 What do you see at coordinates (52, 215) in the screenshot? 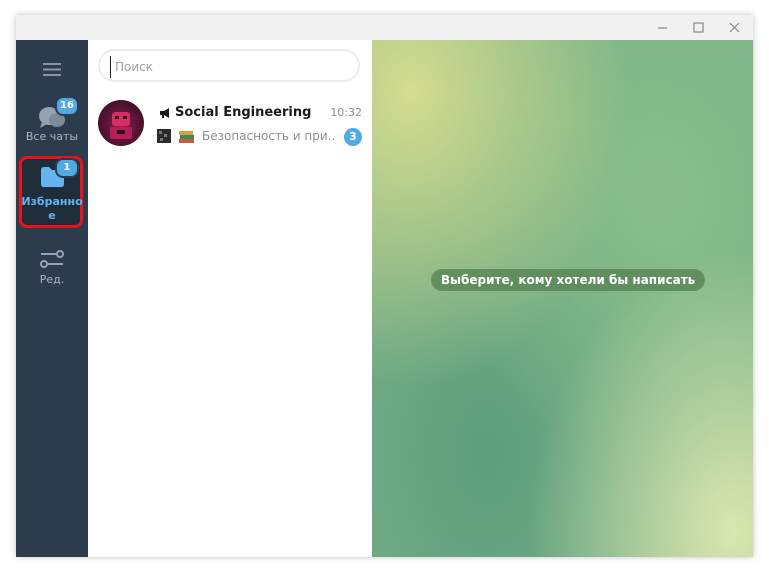
I see `folder-label-line2: е` at bounding box center [52, 215].